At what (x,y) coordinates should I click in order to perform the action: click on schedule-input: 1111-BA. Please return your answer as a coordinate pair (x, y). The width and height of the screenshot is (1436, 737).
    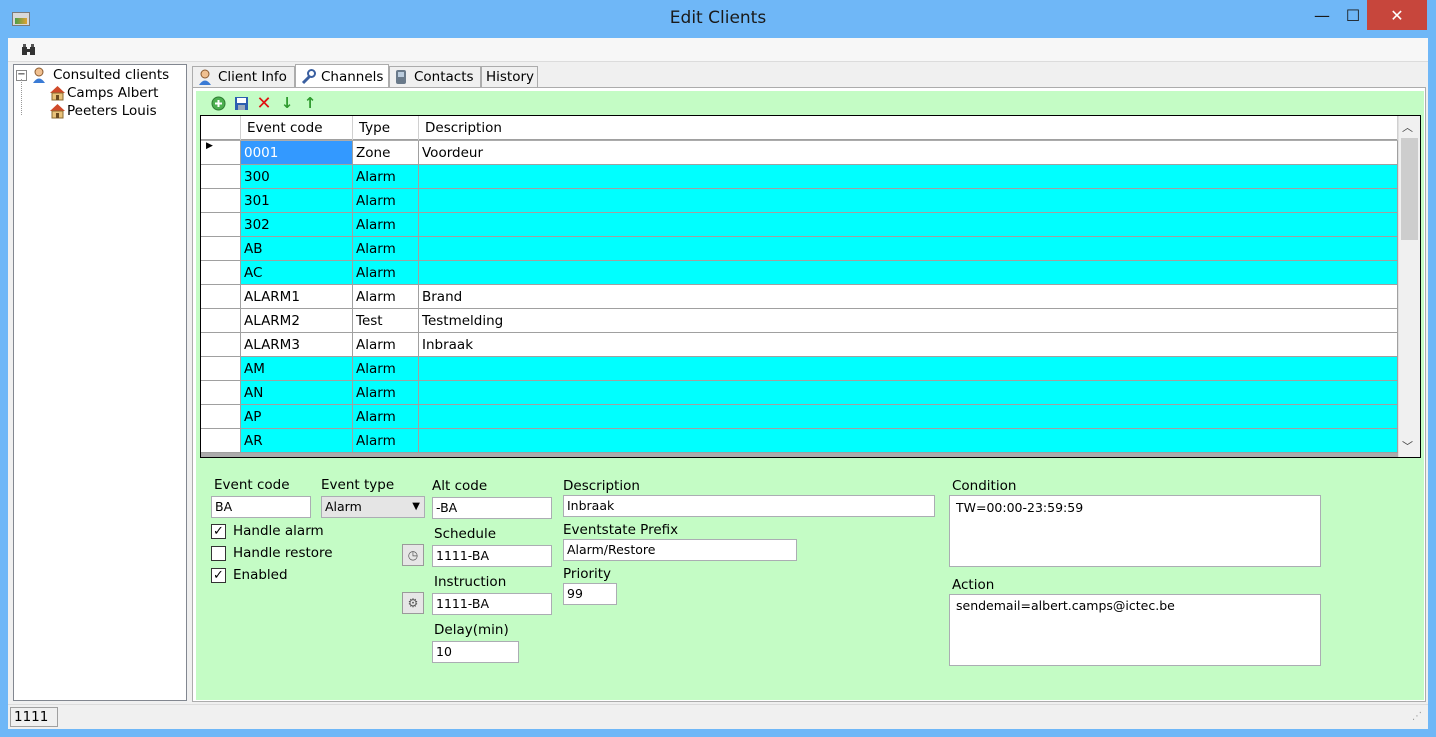
    Looking at the image, I should click on (492, 556).